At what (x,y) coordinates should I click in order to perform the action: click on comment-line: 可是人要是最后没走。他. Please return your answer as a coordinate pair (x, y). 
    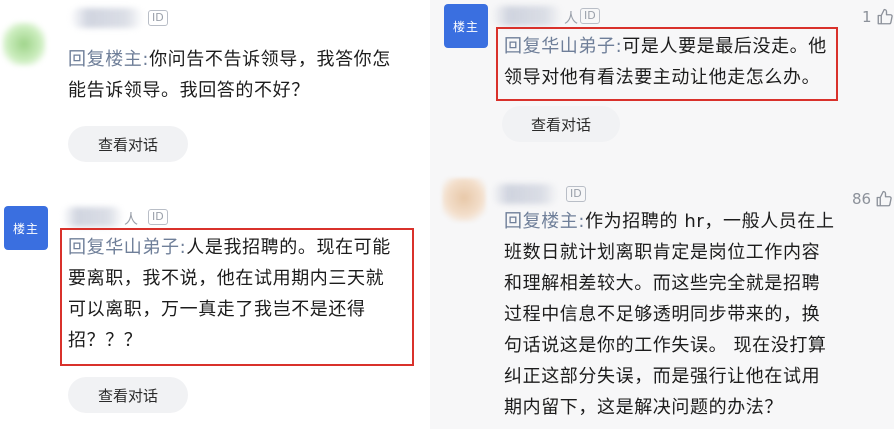
    Looking at the image, I should click on (724, 46).